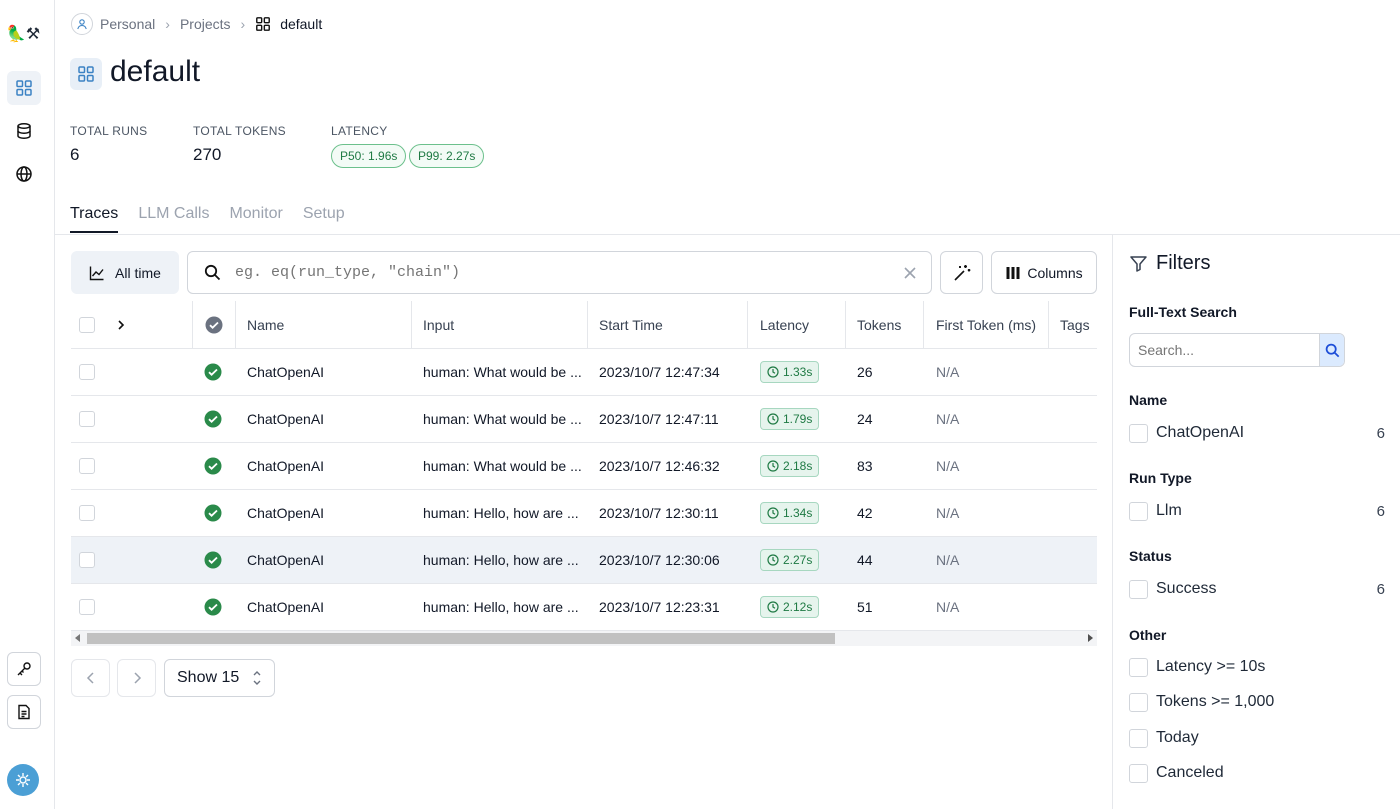  Describe the element at coordinates (1258, 589) in the screenshot. I see `status-filter-option: Success 6` at that location.